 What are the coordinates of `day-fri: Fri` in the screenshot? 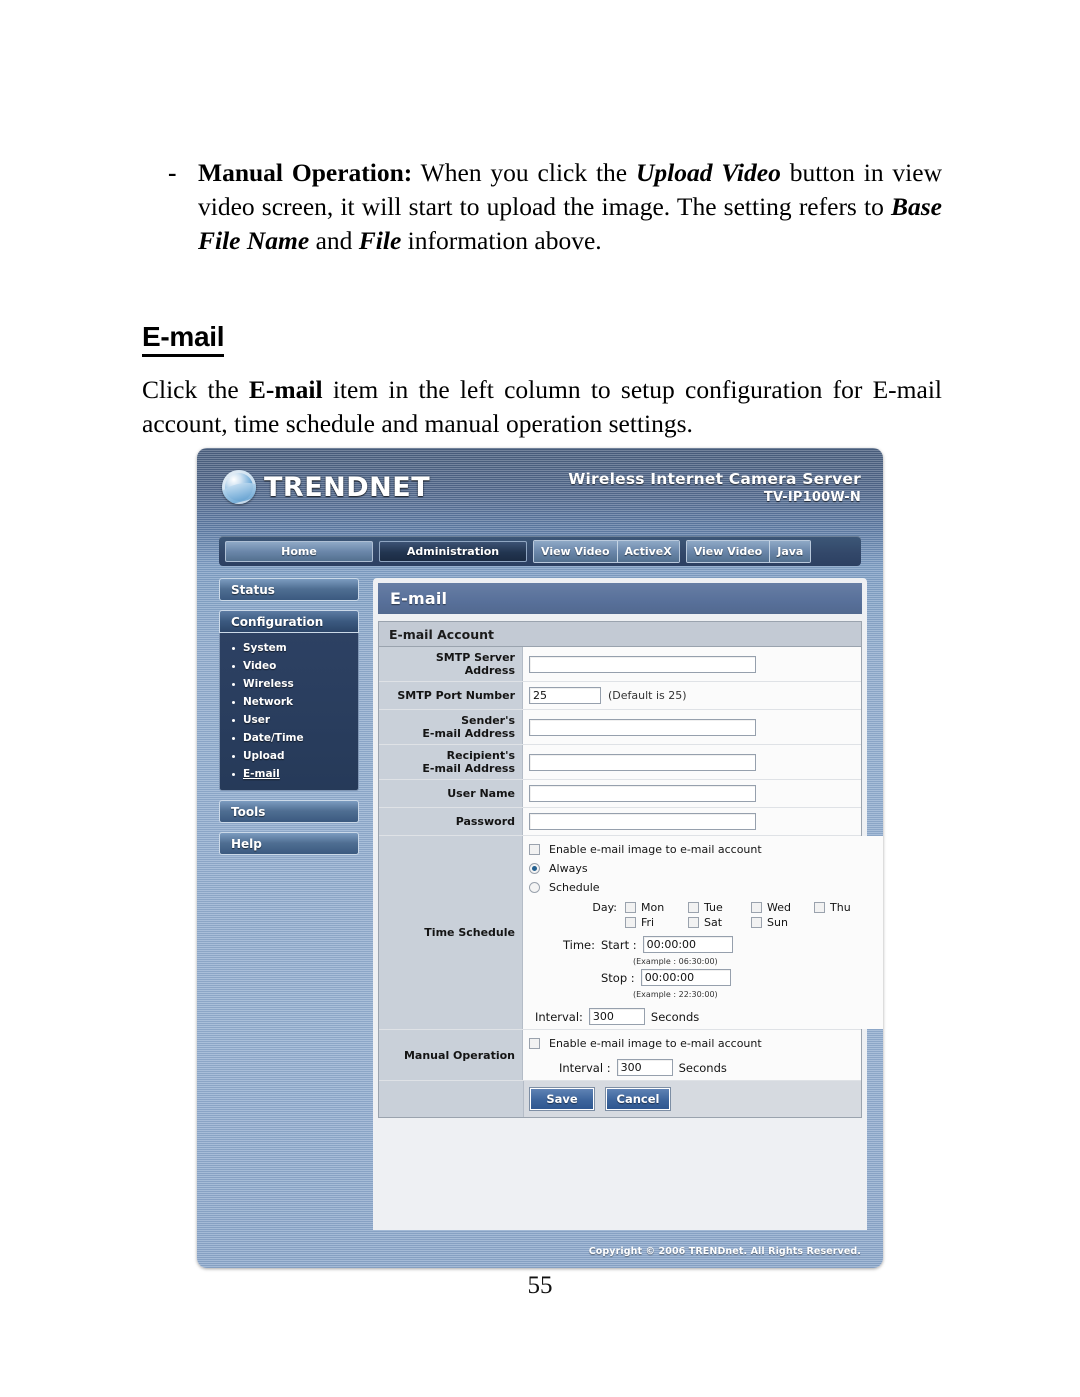 It's located at (656, 922).